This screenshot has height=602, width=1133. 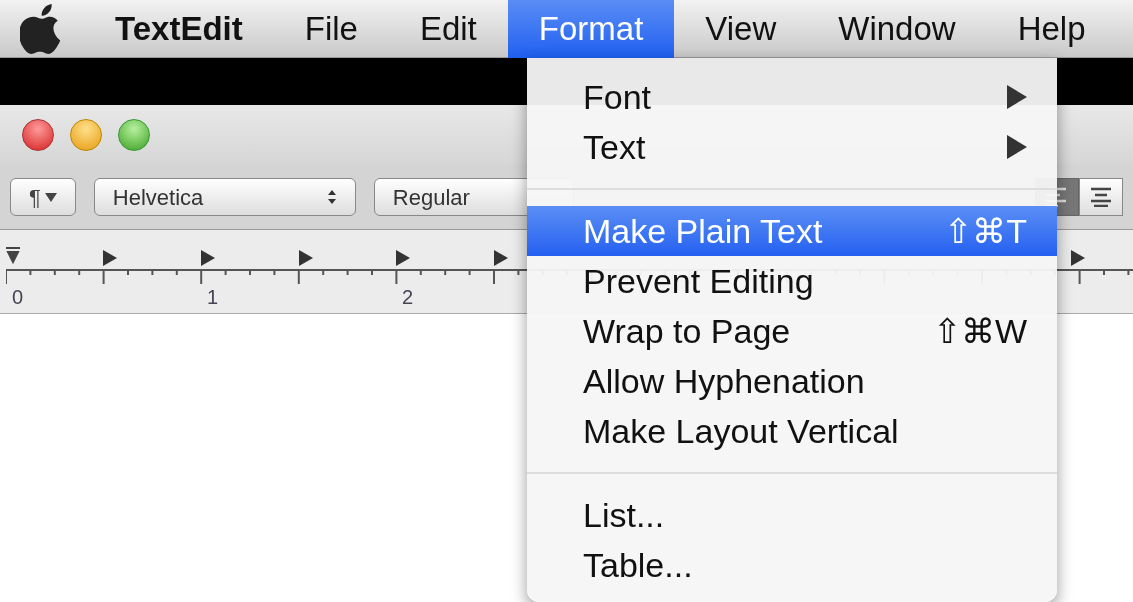 I want to click on ruler-label: 1, so click(x=213, y=297).